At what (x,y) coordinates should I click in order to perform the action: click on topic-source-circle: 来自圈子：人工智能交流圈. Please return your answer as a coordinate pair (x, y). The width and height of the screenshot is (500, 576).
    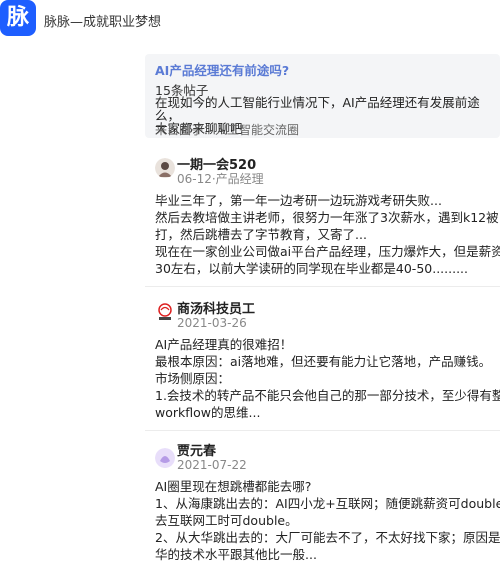
    Looking at the image, I should click on (227, 129).